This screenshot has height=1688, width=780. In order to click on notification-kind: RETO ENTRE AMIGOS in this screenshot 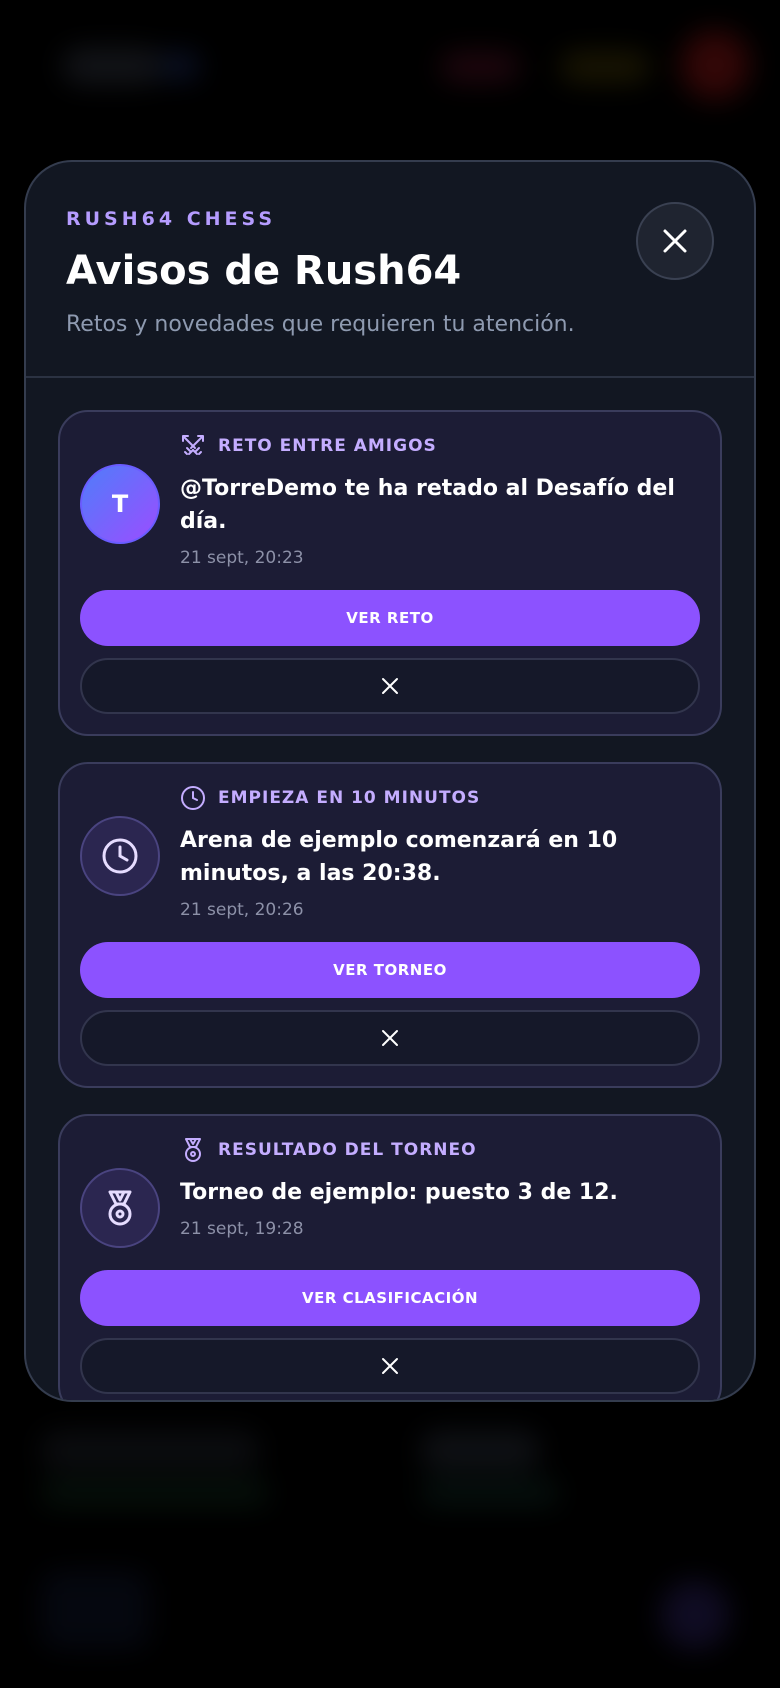, I will do `click(440, 446)`.